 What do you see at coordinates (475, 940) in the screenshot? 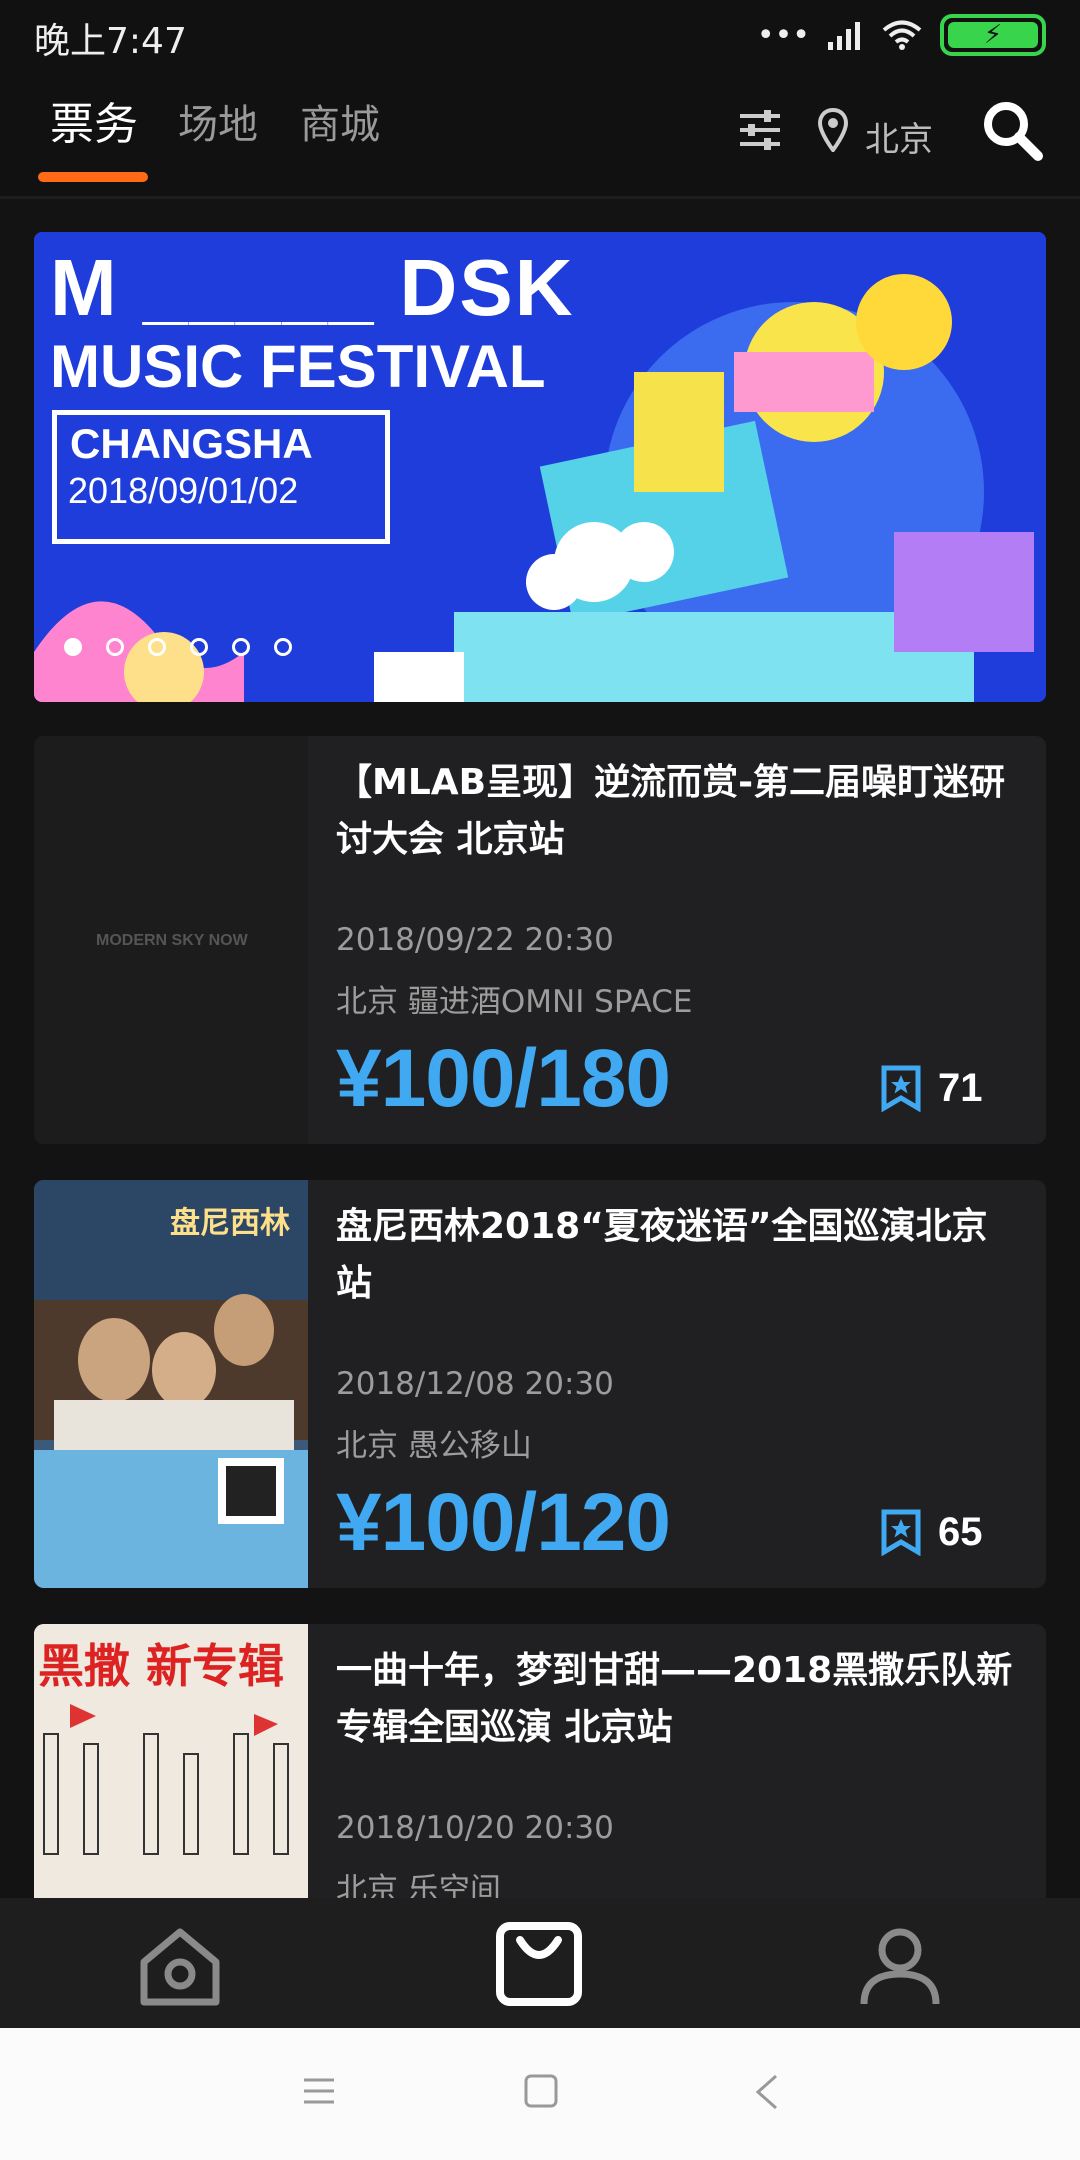
I see `event-date: 2018/09/22 20:30` at bounding box center [475, 940].